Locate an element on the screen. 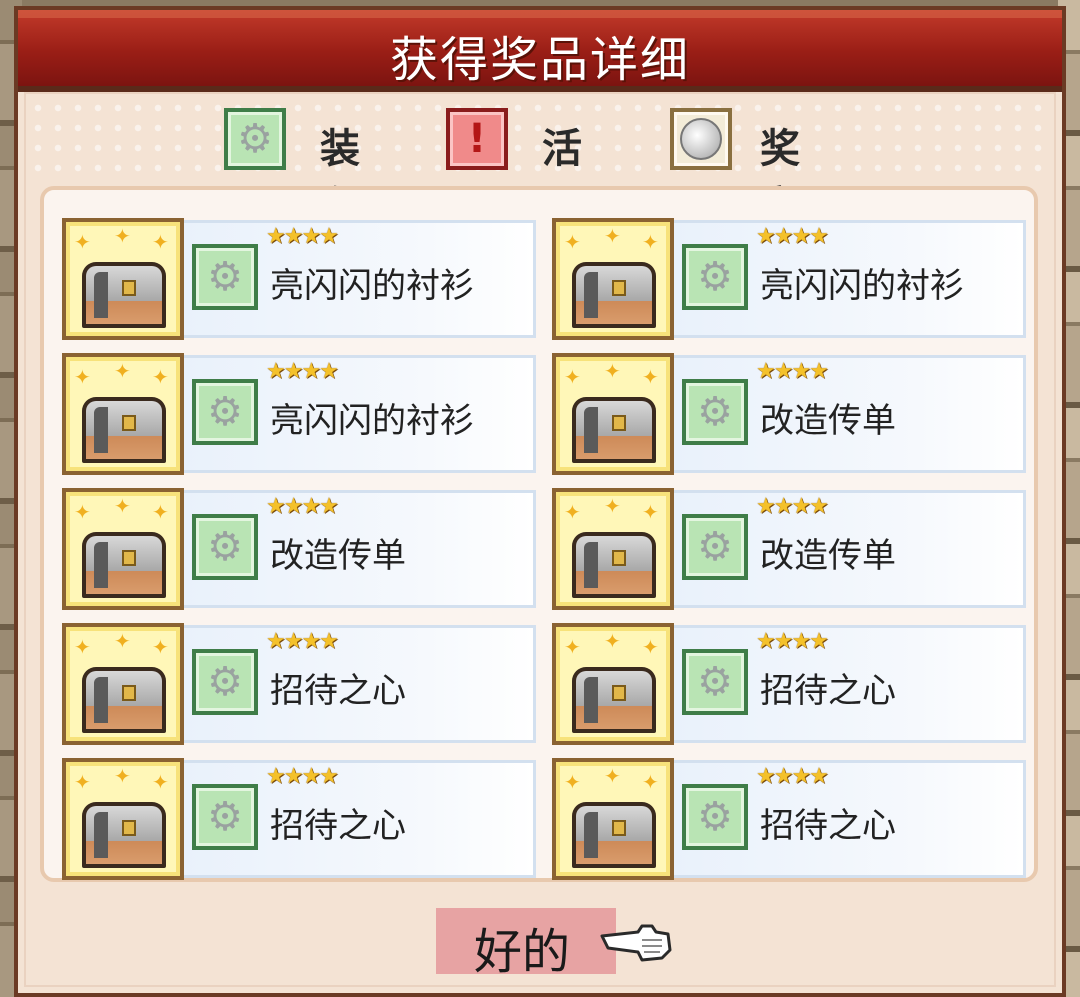  medal-icon is located at coordinates (701, 139).